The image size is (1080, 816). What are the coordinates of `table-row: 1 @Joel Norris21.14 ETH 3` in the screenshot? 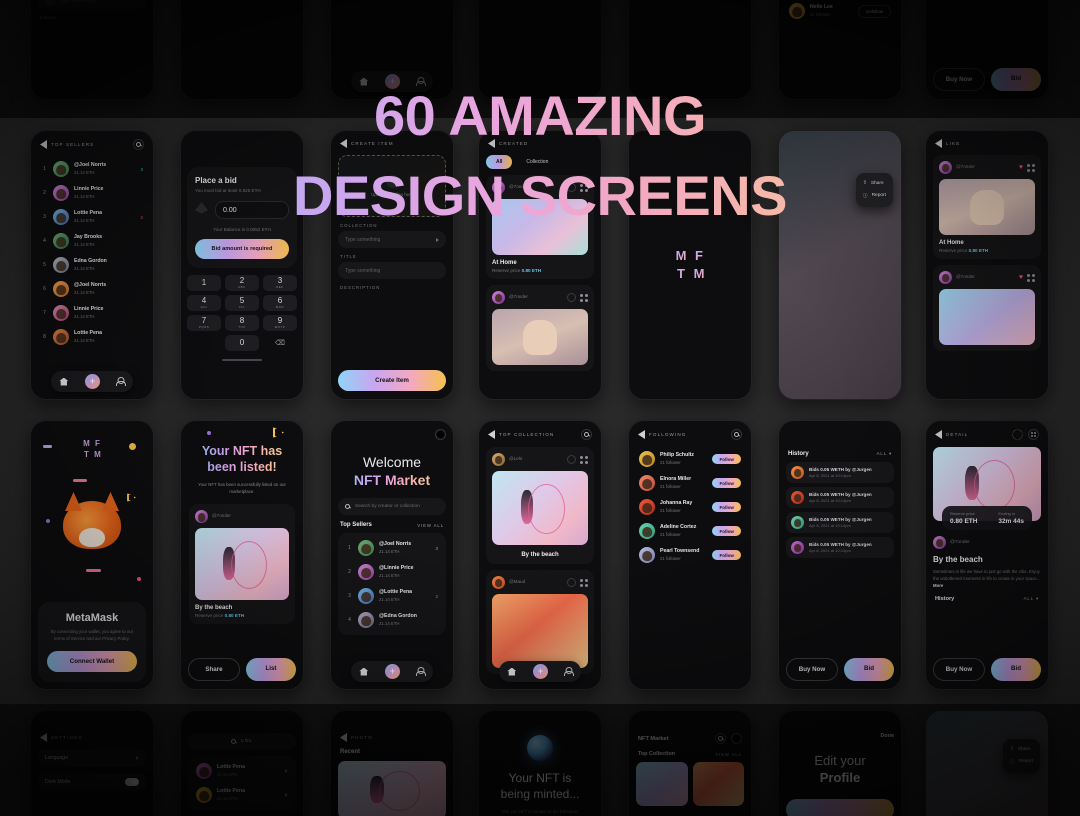 It's located at (392, 548).